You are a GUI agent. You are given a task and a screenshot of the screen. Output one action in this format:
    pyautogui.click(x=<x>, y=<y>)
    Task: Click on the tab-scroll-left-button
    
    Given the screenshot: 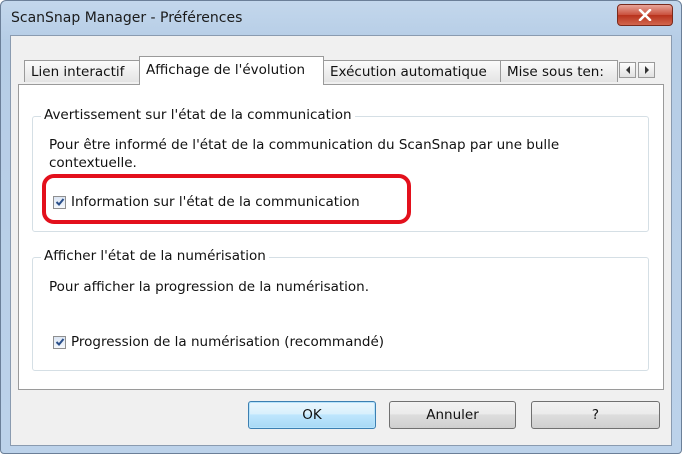 What is the action you would take?
    pyautogui.click(x=627, y=70)
    